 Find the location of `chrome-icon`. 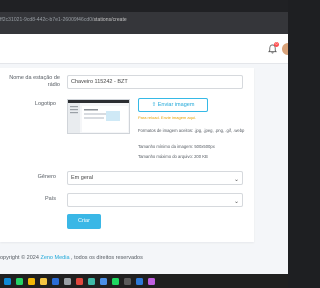

chrome-icon is located at coordinates (31, 281).